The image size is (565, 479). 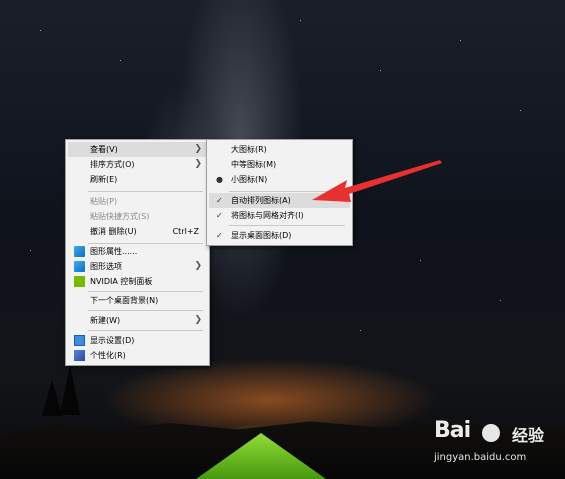 What do you see at coordinates (377, 181) in the screenshot?
I see `annotation-arrow-icon` at bounding box center [377, 181].